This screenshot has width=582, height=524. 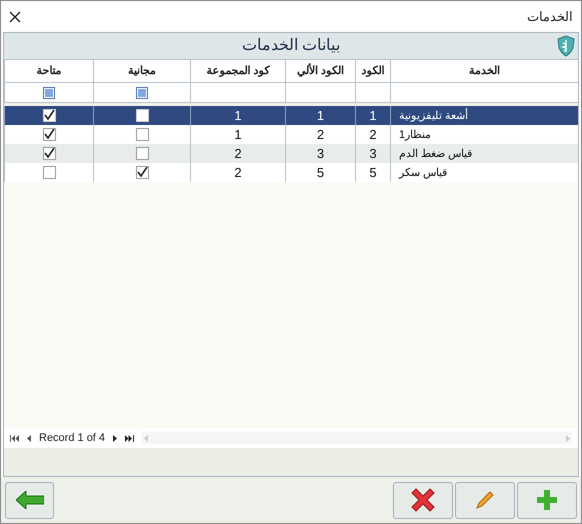 I want to click on column-header: مجانية, so click(x=141, y=71).